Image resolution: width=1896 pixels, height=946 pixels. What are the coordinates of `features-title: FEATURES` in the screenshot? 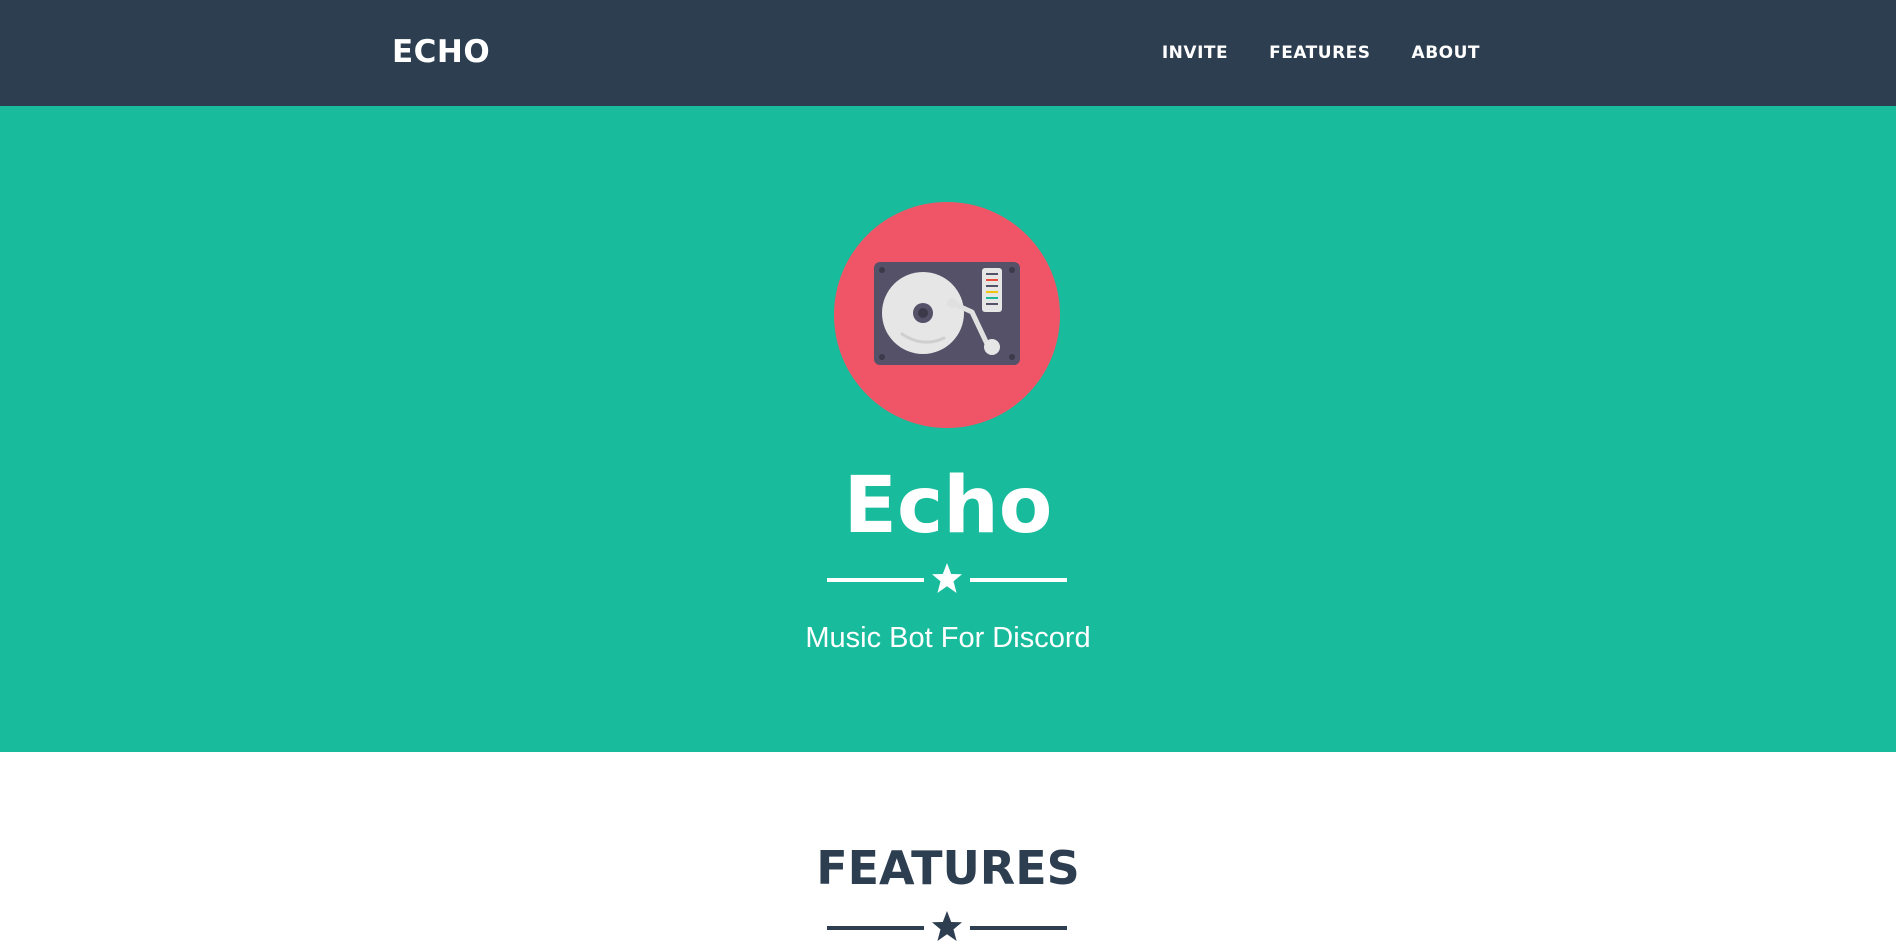 It's located at (948, 868).